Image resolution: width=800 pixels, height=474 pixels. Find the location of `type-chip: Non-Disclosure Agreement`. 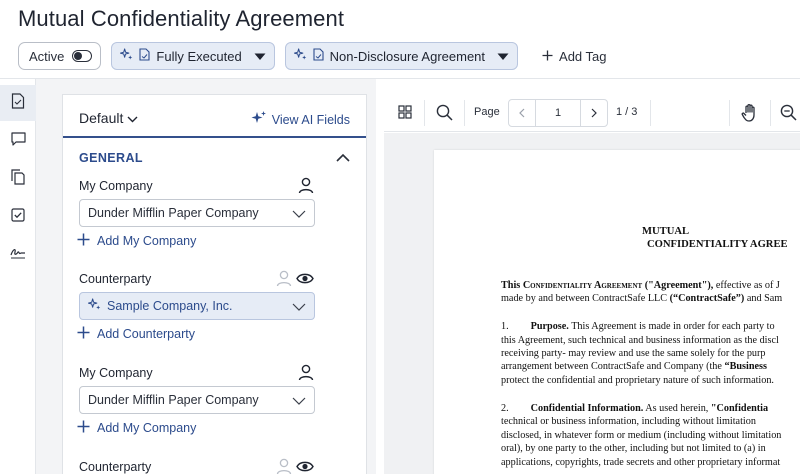

type-chip: Non-Disclosure Agreement is located at coordinates (401, 56).